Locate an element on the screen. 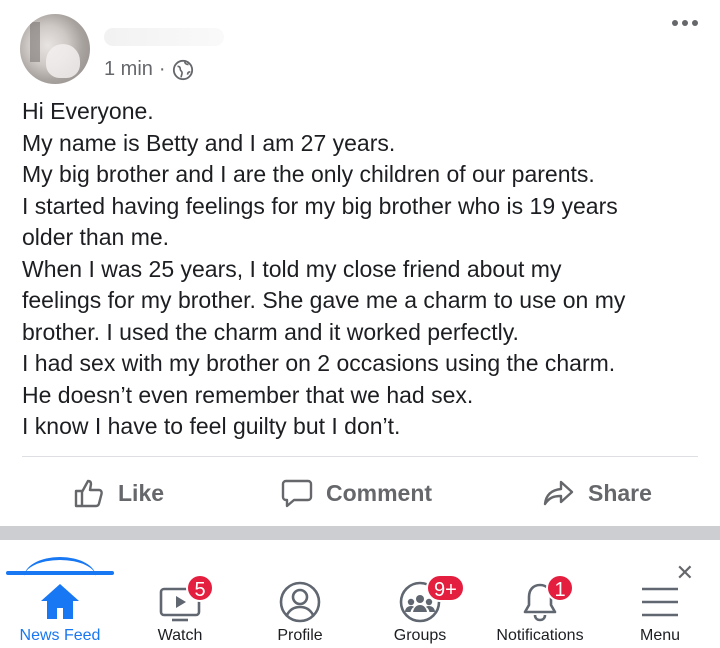 The image size is (720, 648). watch-badge: 5 is located at coordinates (200, 588).